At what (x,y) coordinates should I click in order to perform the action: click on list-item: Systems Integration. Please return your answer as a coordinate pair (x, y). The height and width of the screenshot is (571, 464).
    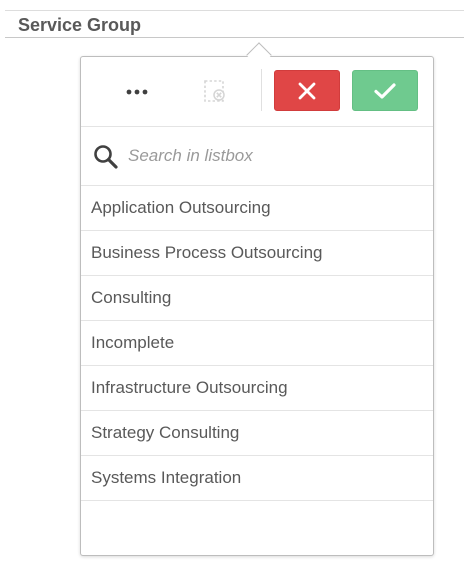
    Looking at the image, I should click on (257, 478).